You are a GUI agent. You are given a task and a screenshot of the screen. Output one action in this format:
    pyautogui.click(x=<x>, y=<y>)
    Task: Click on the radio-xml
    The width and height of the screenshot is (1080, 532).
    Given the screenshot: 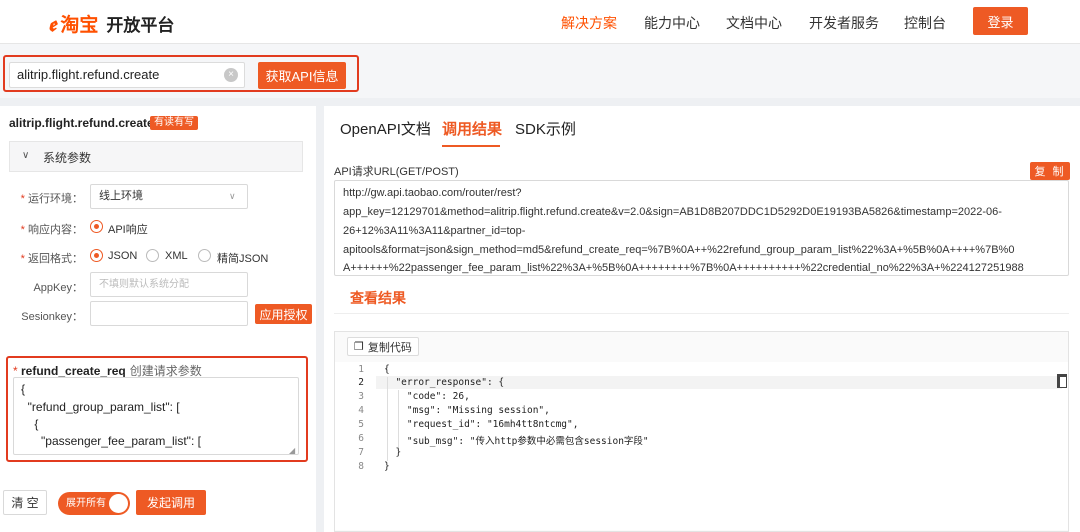 What is the action you would take?
    pyautogui.click(x=152, y=255)
    